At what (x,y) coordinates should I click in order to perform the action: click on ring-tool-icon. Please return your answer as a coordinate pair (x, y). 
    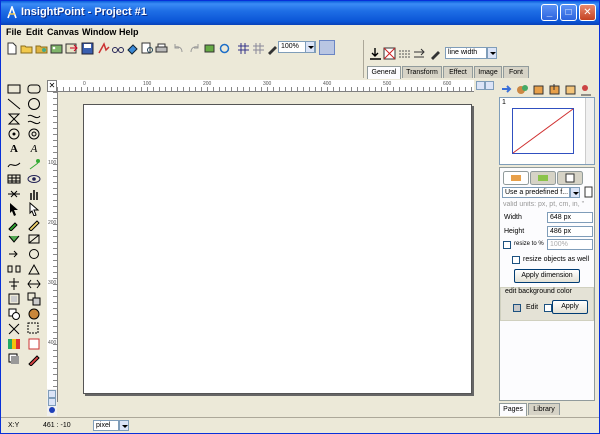
    Looking at the image, I should click on (34, 134).